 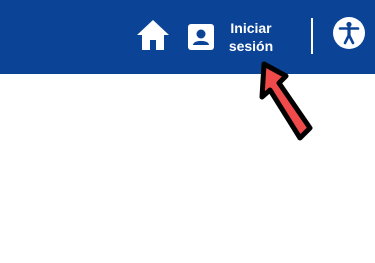 I want to click on user-account-icon, so click(x=201, y=37).